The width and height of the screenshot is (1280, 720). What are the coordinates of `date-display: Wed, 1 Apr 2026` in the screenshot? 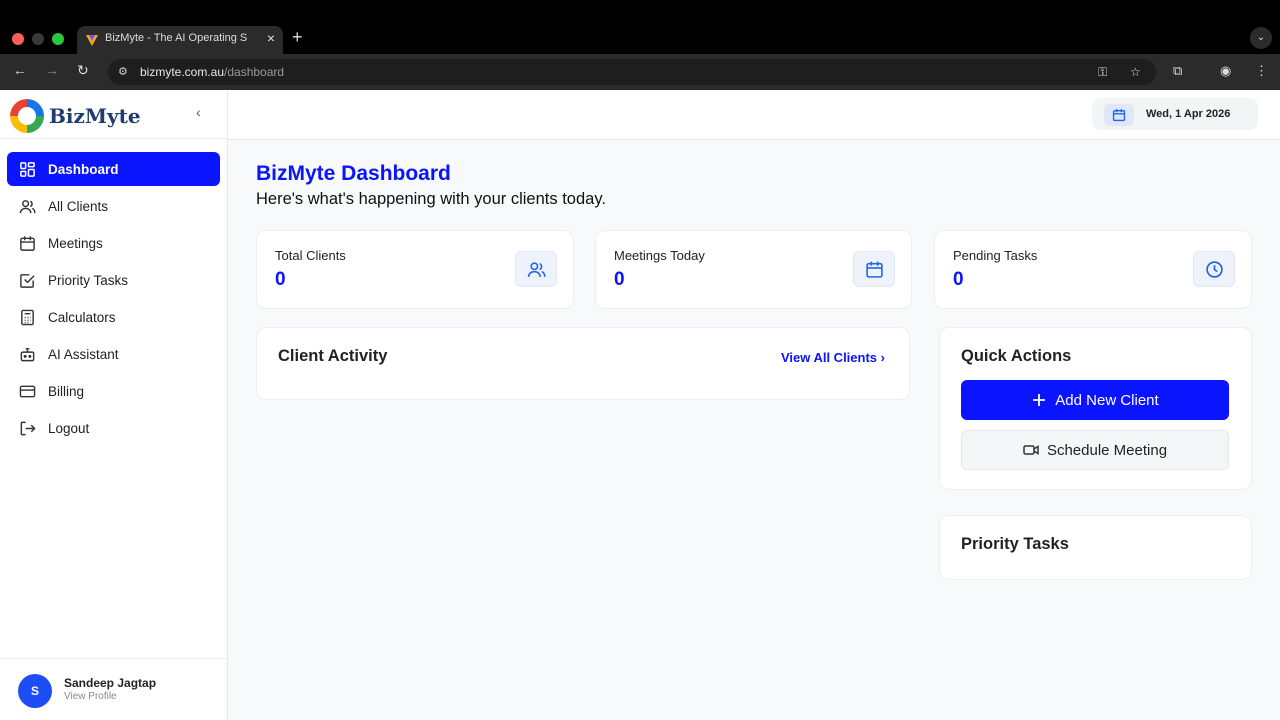 It's located at (1175, 114).